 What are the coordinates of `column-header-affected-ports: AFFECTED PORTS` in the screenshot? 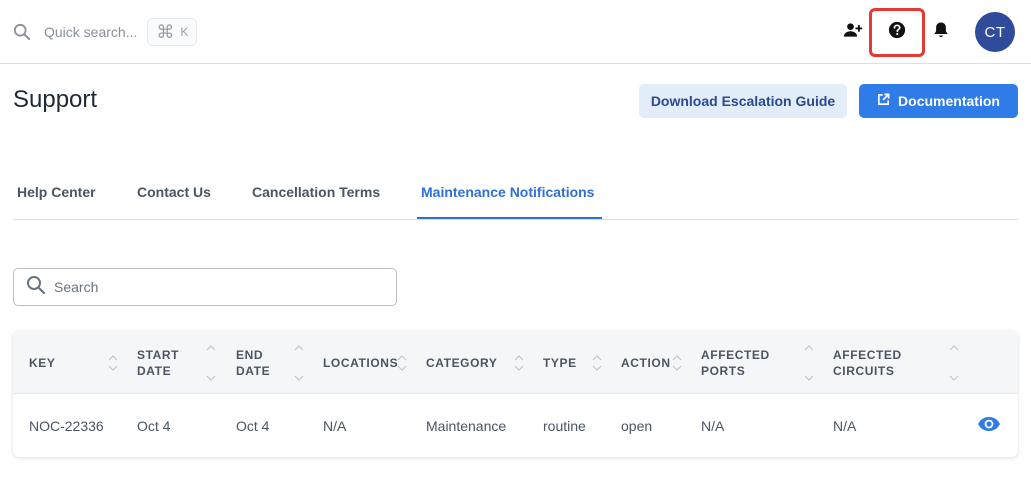 It's located at (735, 362).